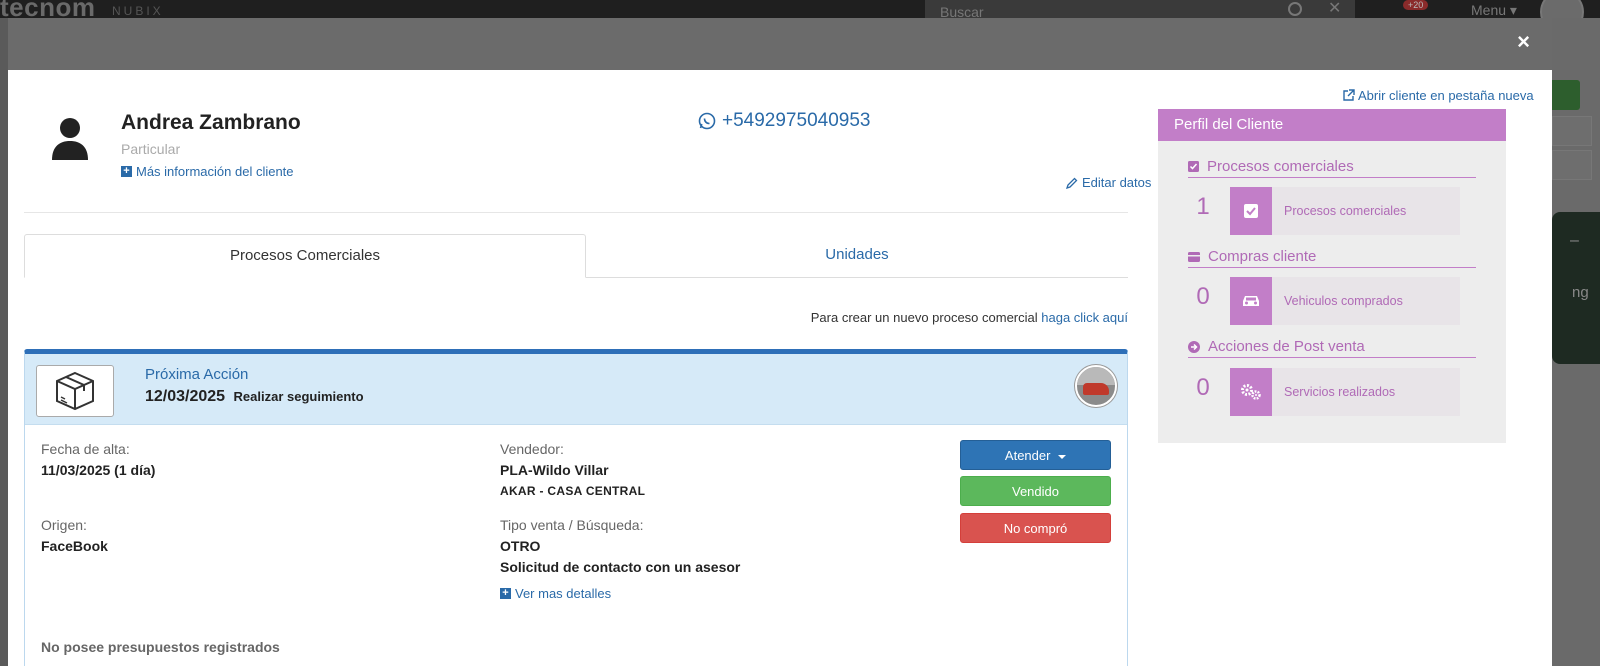  I want to click on package-icon, so click(75, 391).